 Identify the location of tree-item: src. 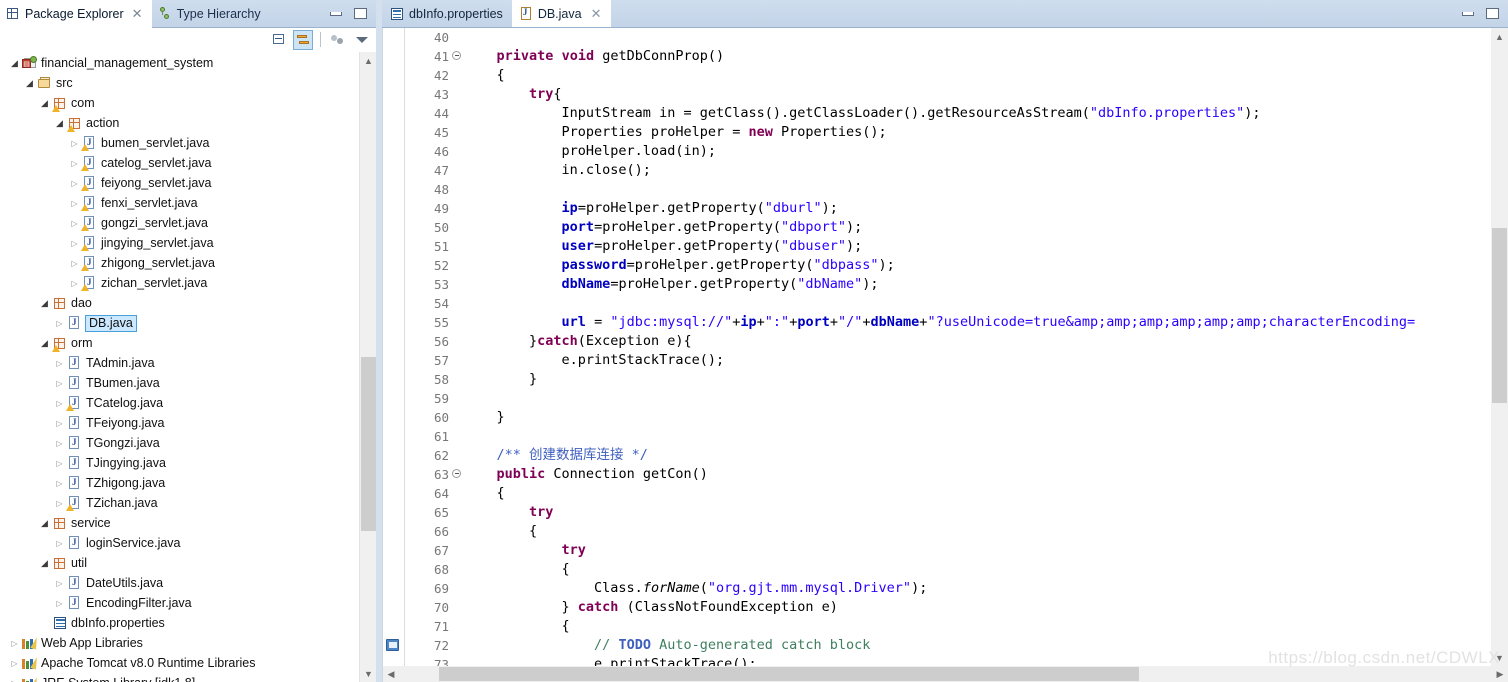
(179, 83).